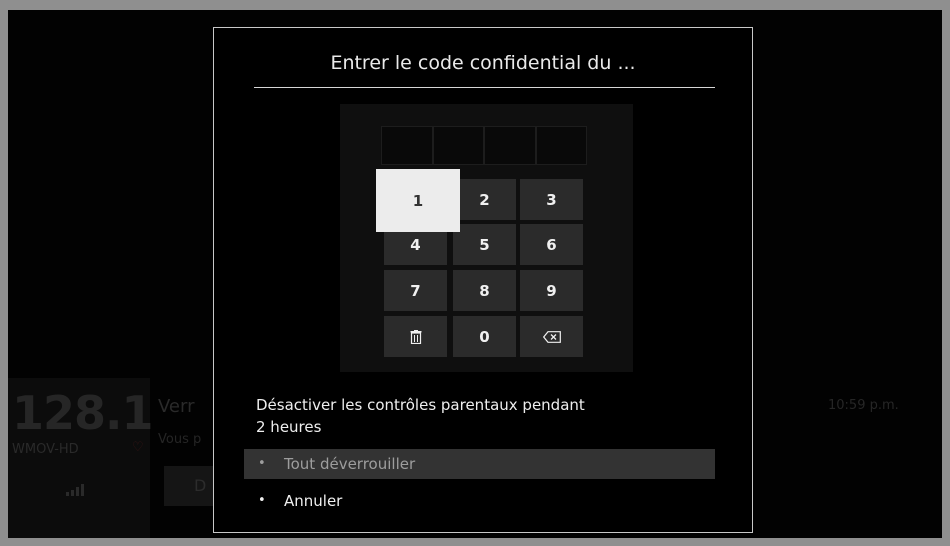 This screenshot has height=546, width=950. I want to click on heart-icon: ♡, so click(138, 447).